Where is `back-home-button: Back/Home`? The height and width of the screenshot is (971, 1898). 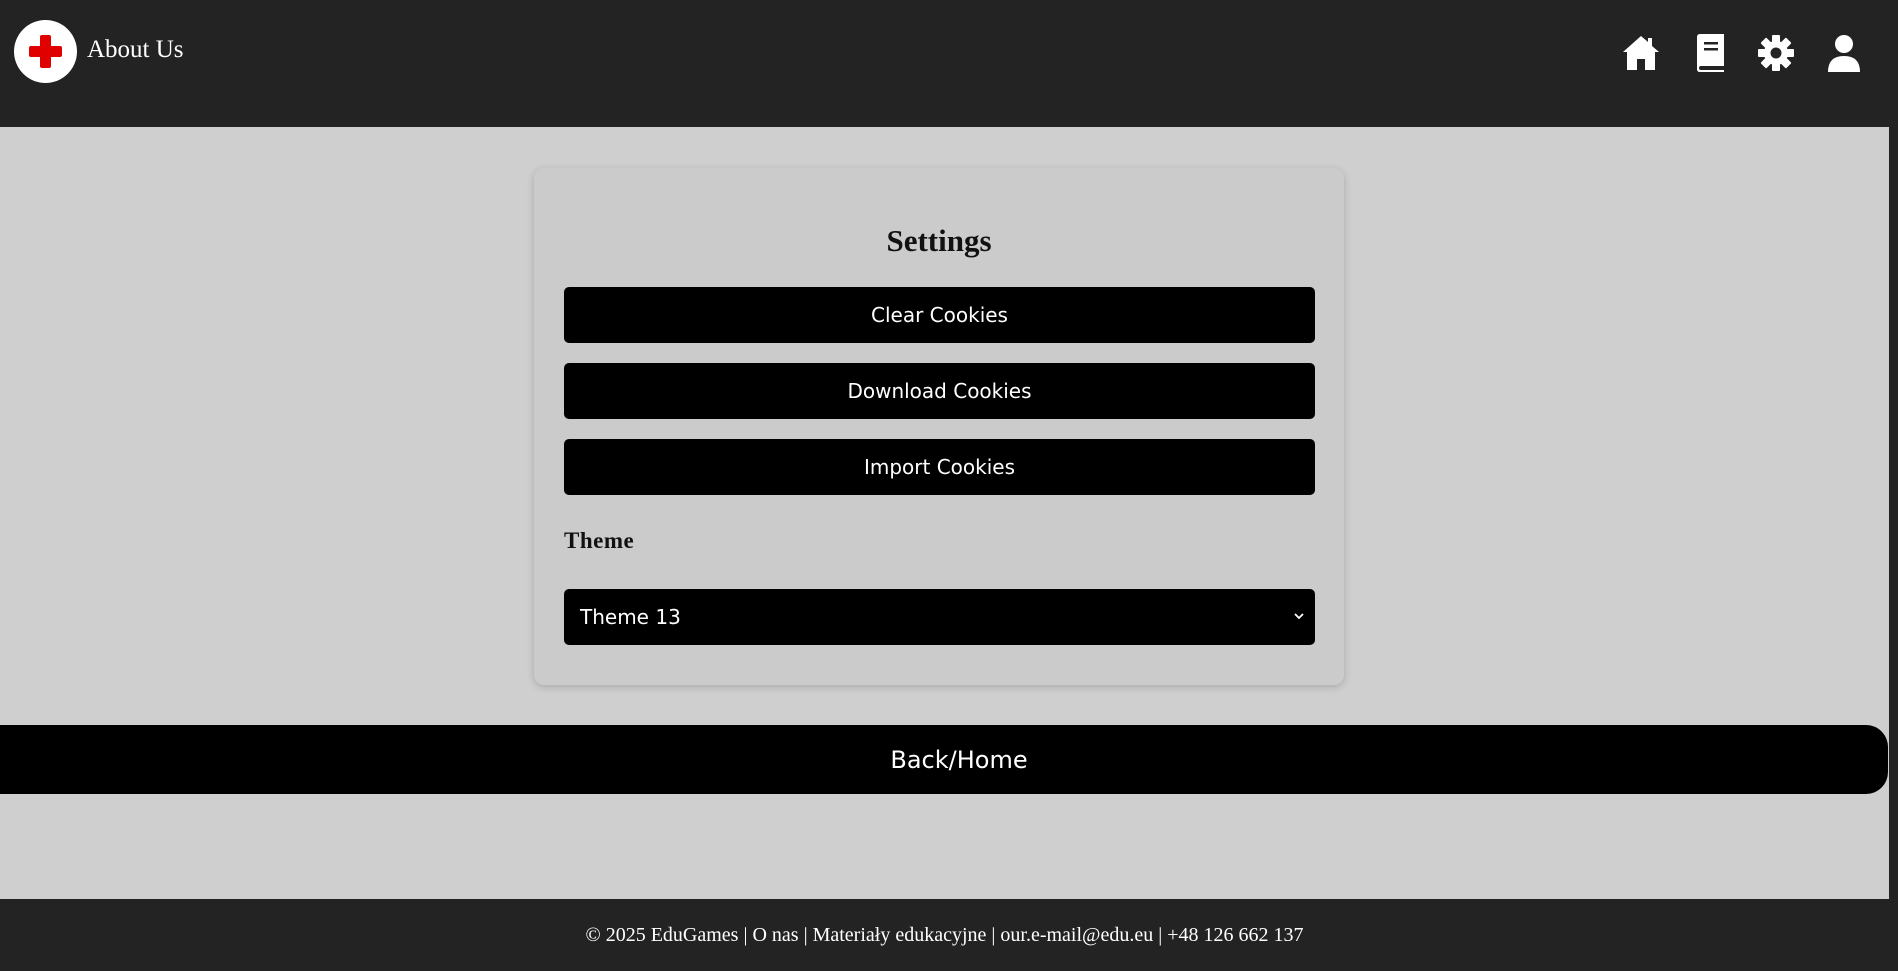
back-home-button: Back/Home is located at coordinates (944, 759).